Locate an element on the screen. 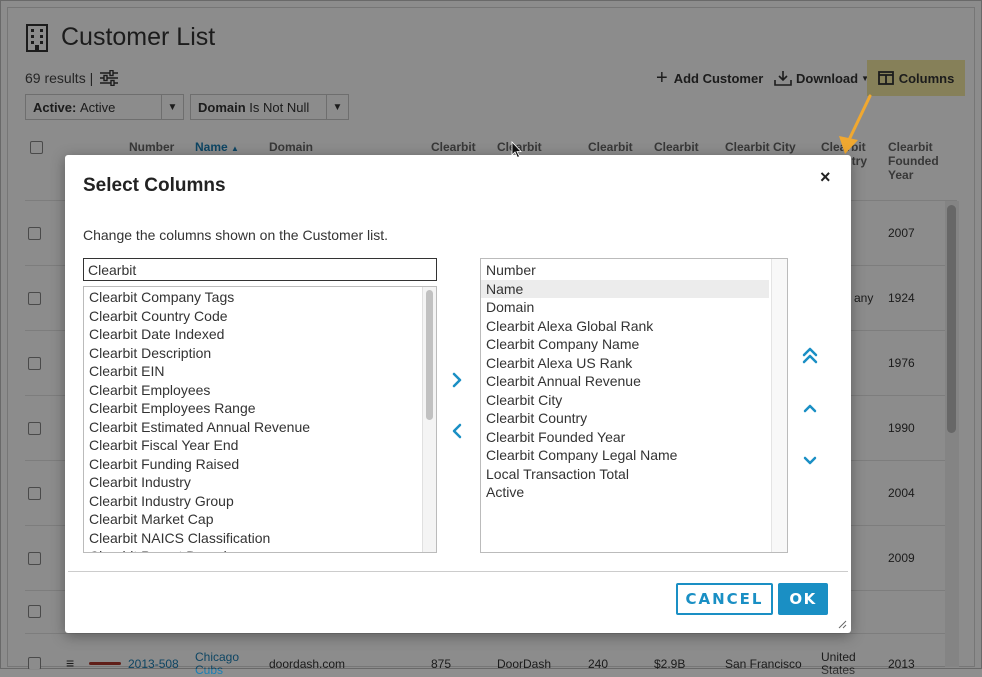  selected-column-item: Domain is located at coordinates (625, 307).